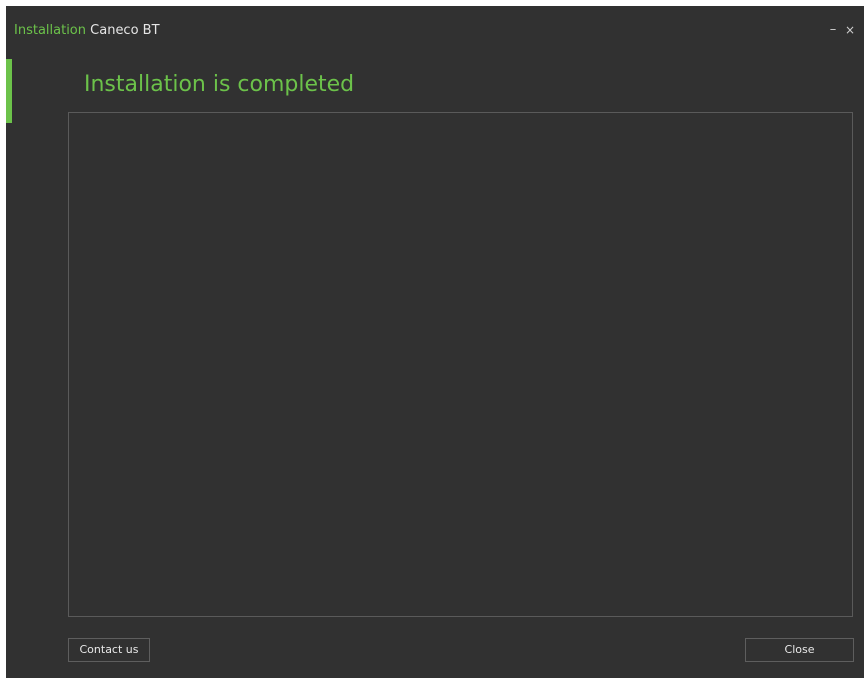 The width and height of the screenshot is (864, 678). What do you see at coordinates (219, 84) in the screenshot?
I see `page-title: Installation is completed` at bounding box center [219, 84].